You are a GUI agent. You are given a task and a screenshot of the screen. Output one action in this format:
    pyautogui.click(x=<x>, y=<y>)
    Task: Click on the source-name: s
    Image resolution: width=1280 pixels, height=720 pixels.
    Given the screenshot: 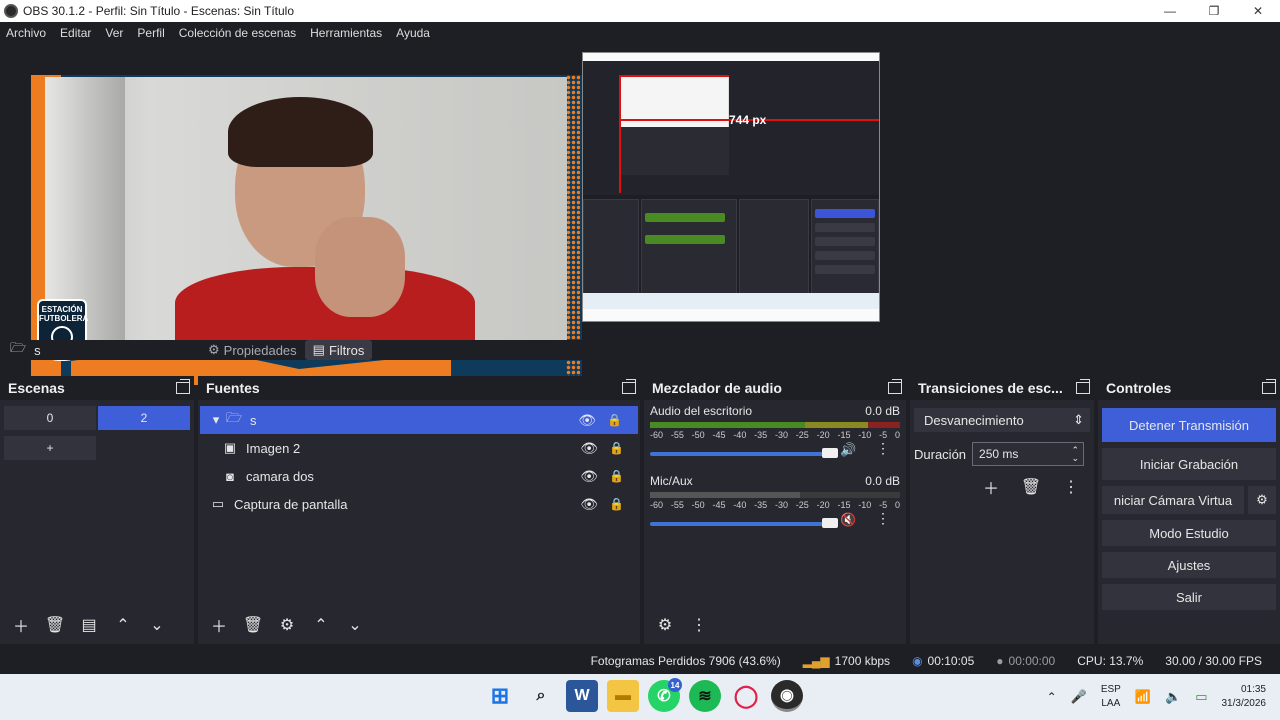 What is the action you would take?
    pyautogui.click(x=253, y=420)
    